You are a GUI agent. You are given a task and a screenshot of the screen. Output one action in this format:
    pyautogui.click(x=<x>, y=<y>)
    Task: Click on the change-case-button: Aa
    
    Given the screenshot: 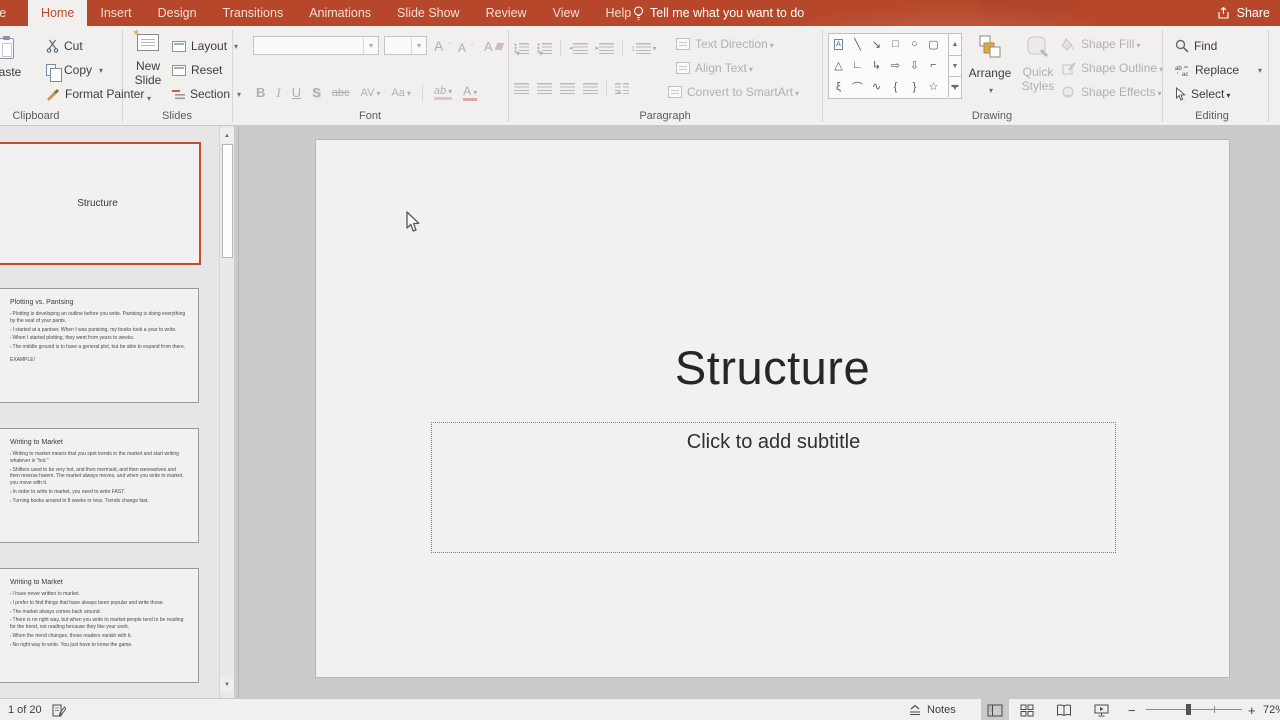 What is the action you would take?
    pyautogui.click(x=400, y=93)
    